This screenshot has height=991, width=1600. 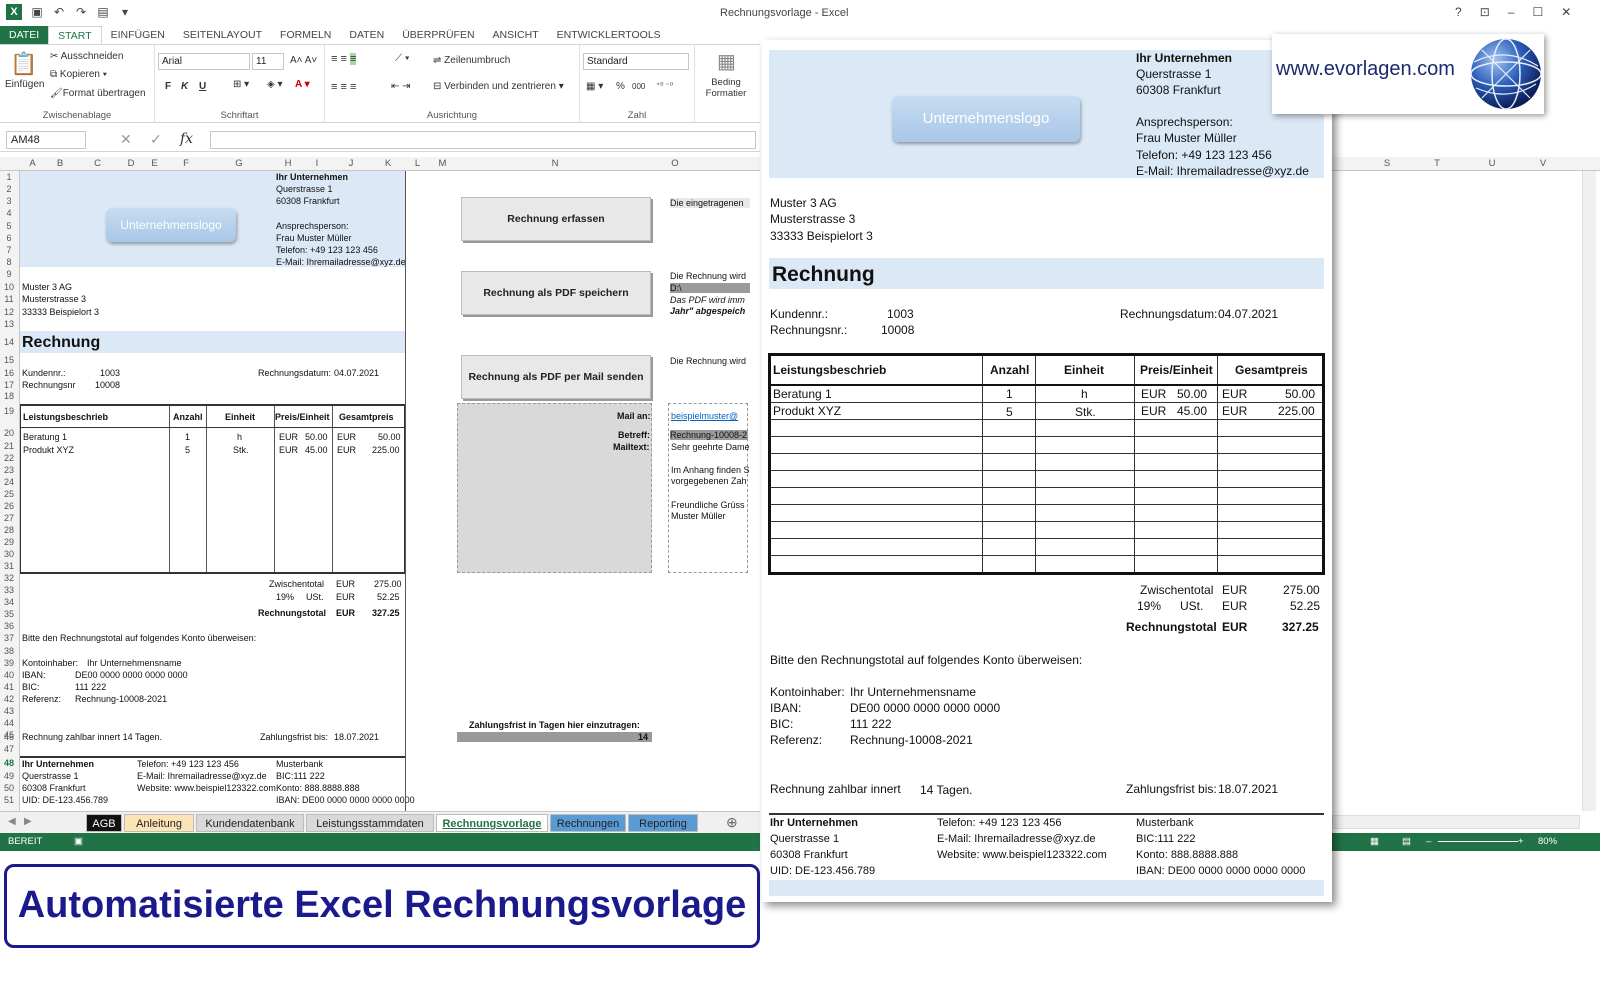 What do you see at coordinates (664, 85) in the screenshot?
I see `decimal-icon: ⁺⁰ ⁻⁰` at bounding box center [664, 85].